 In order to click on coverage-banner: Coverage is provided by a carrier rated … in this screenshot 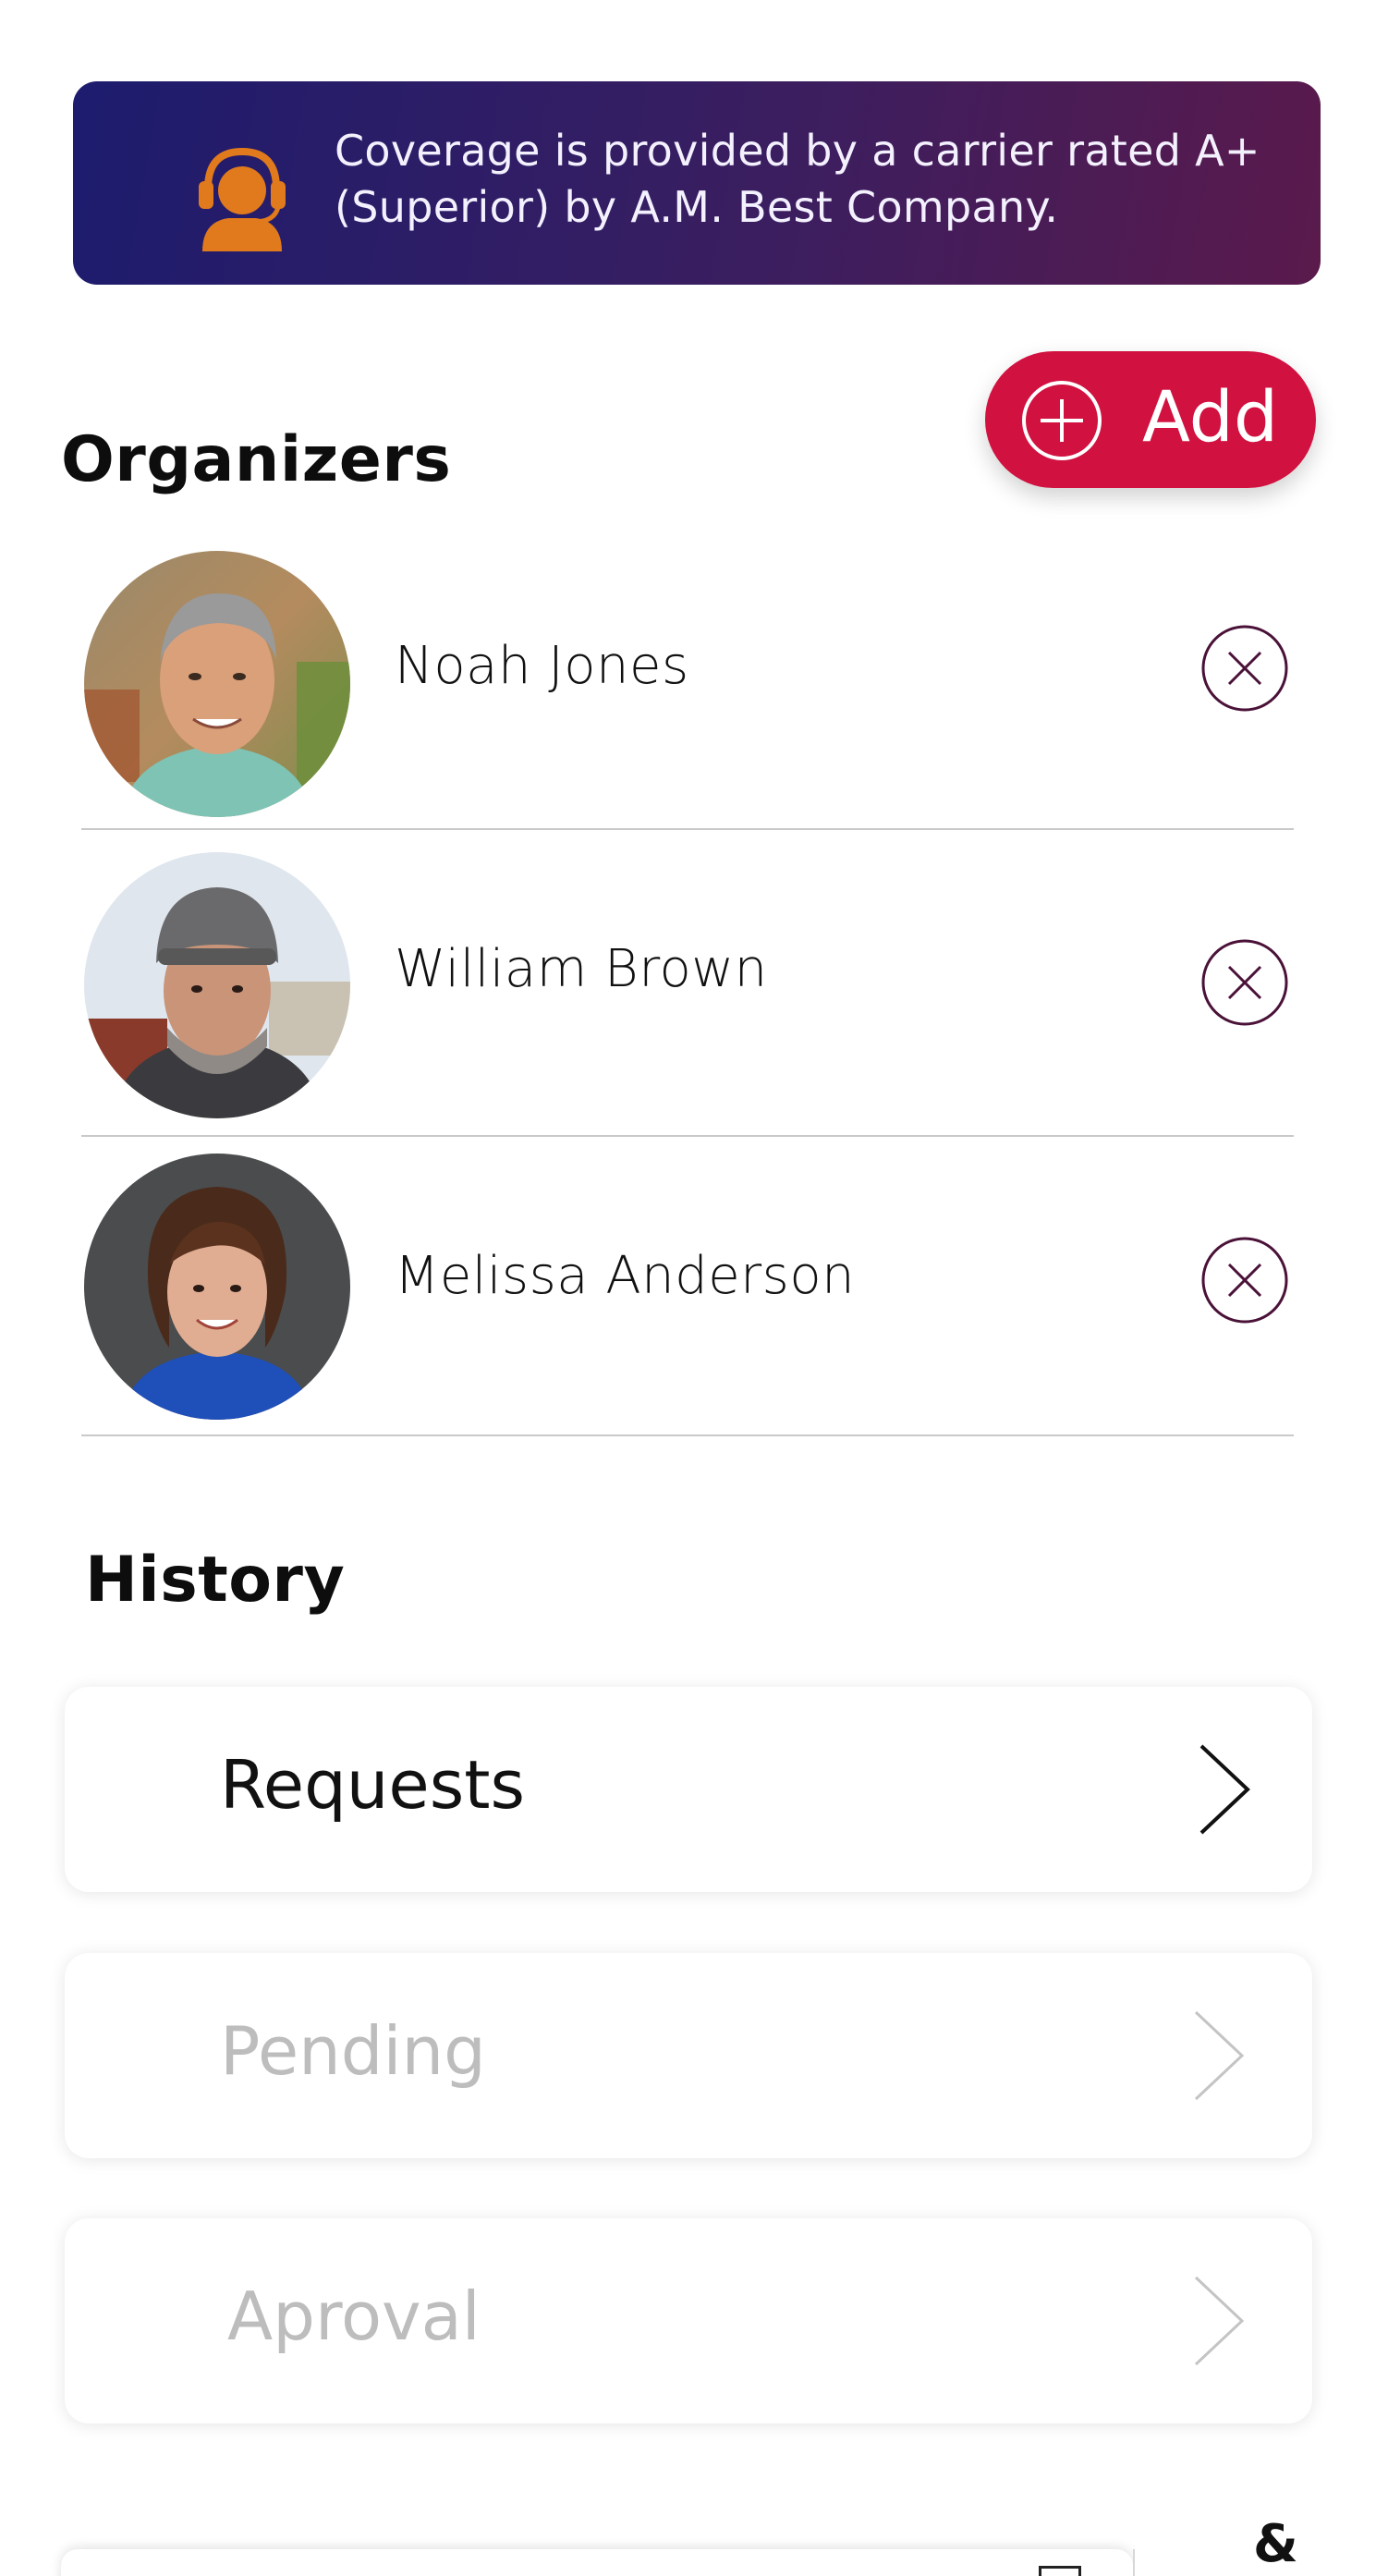, I will do `click(697, 183)`.